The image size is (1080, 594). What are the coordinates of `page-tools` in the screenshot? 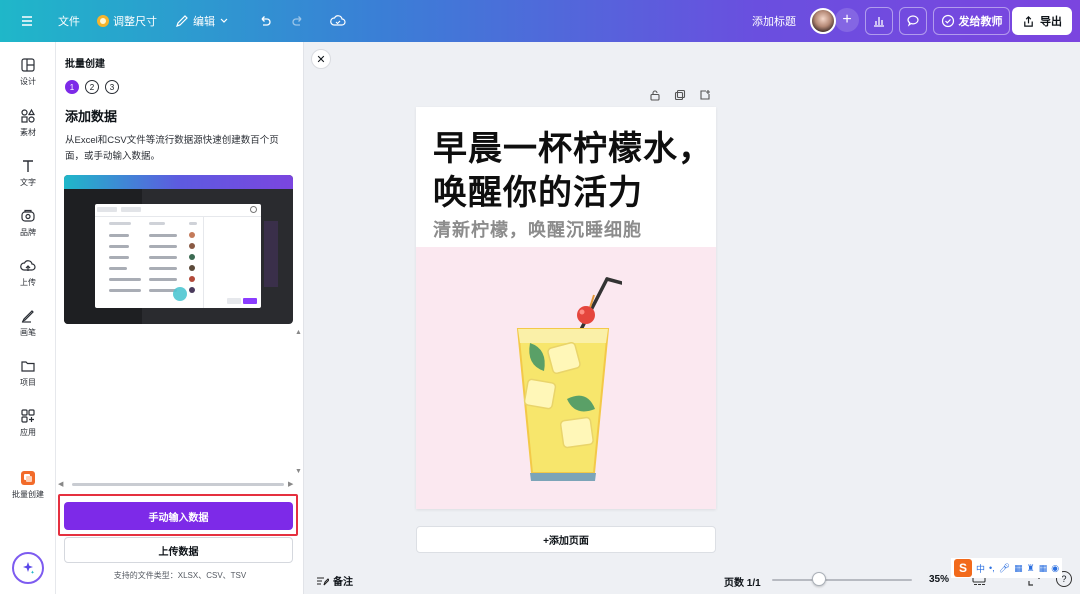 It's located at (680, 95).